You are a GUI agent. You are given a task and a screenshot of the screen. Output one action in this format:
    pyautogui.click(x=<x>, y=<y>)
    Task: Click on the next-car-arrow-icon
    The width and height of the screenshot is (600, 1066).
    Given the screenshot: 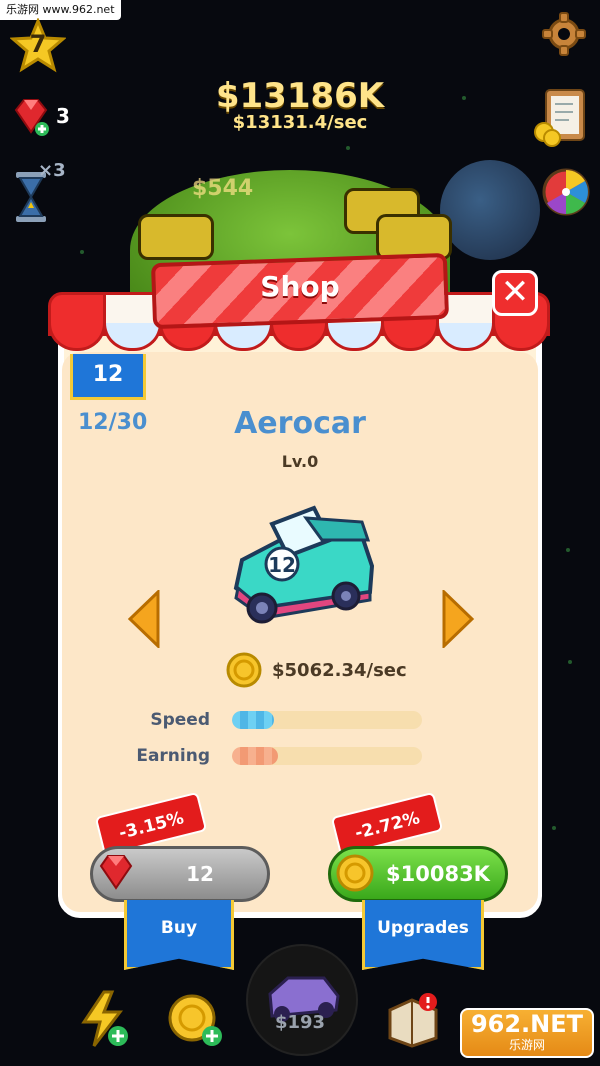 What is the action you would take?
    pyautogui.click(x=458, y=619)
    